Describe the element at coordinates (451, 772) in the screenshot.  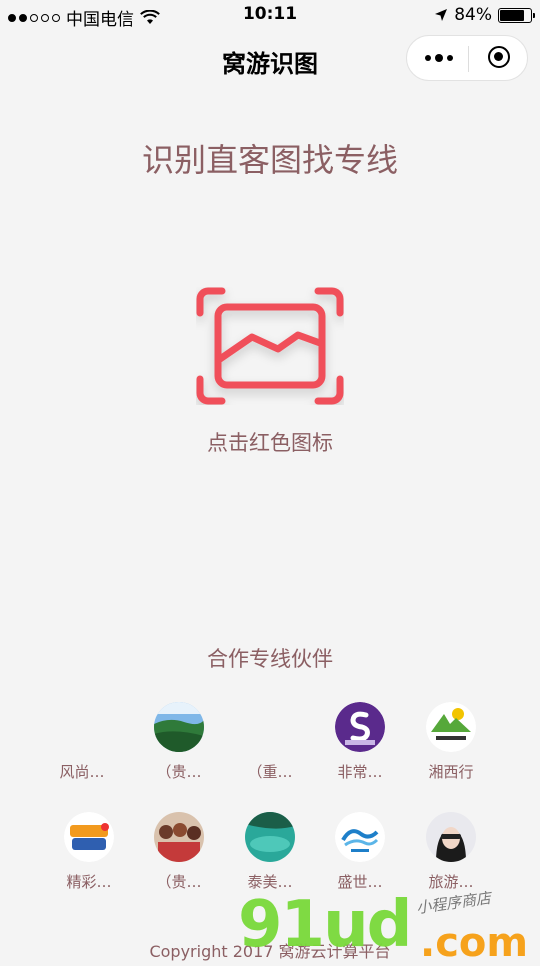
I see `partner-name: 湘西行` at that location.